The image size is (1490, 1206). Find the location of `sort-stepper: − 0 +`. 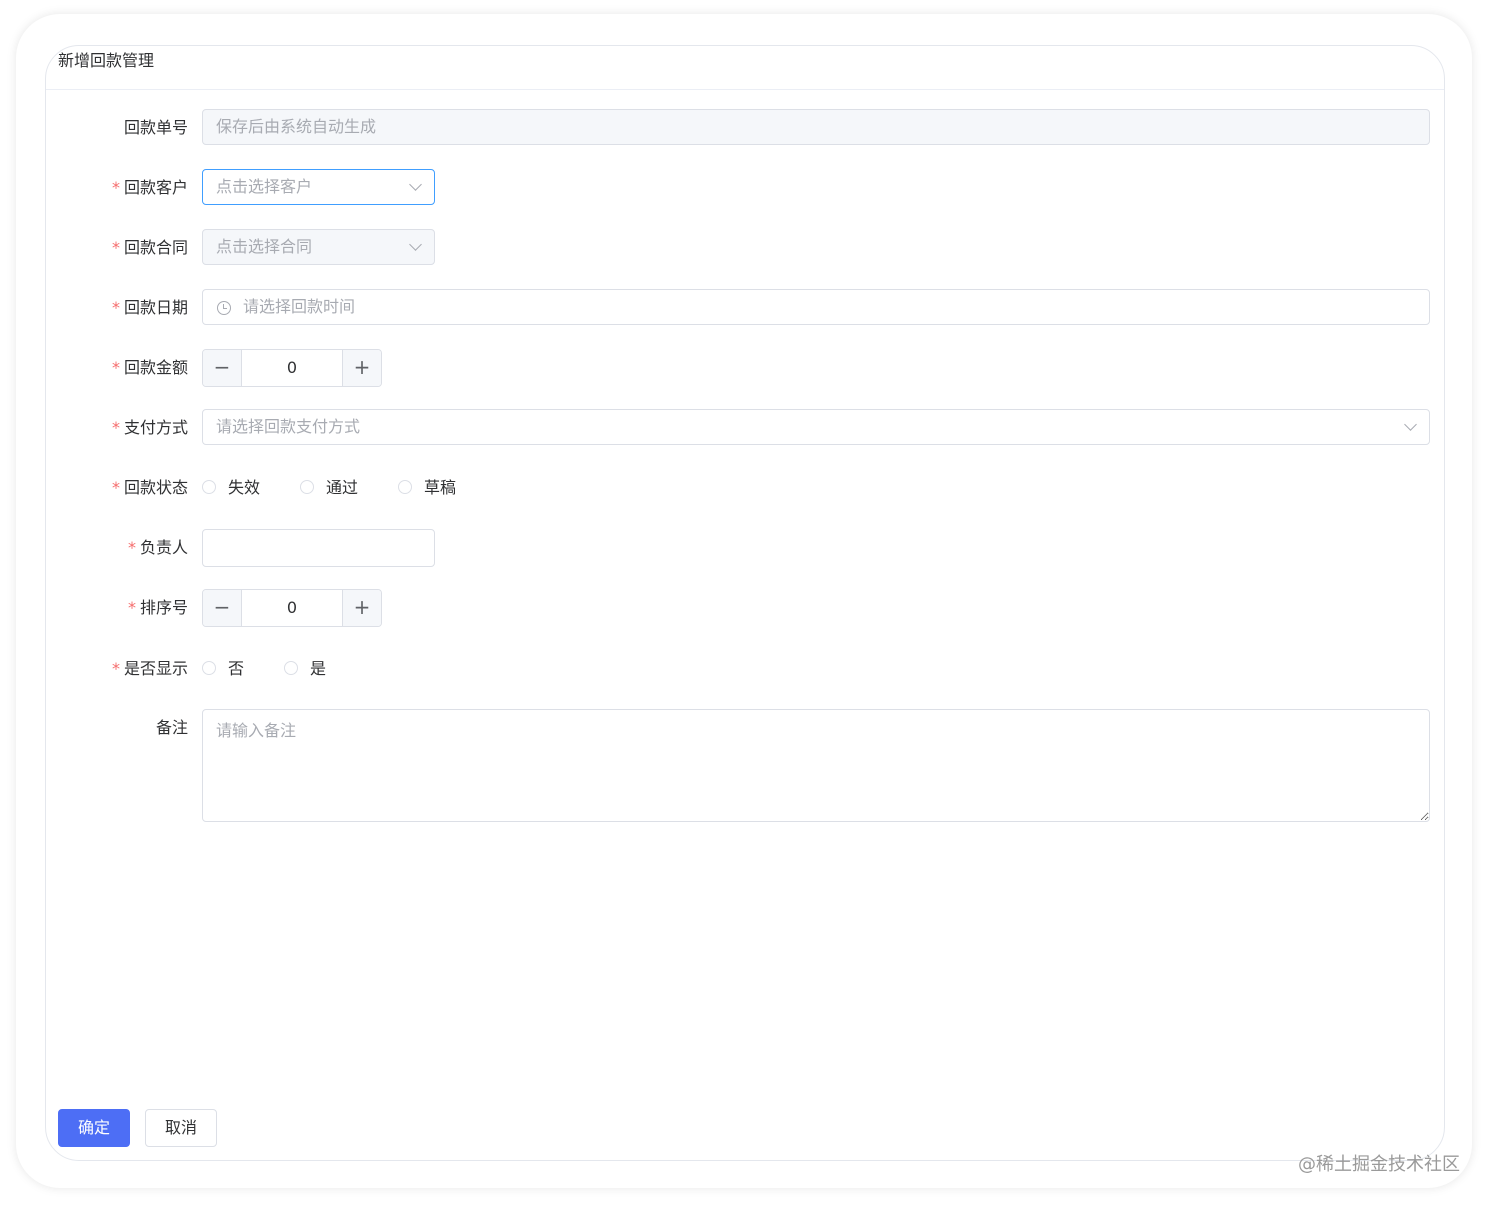

sort-stepper: − 0 + is located at coordinates (292, 608).